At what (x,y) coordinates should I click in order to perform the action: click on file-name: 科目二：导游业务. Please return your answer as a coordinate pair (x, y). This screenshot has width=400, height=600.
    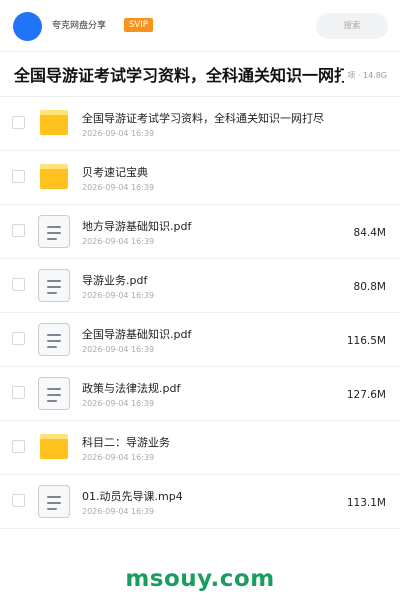
    Looking at the image, I should click on (126, 442).